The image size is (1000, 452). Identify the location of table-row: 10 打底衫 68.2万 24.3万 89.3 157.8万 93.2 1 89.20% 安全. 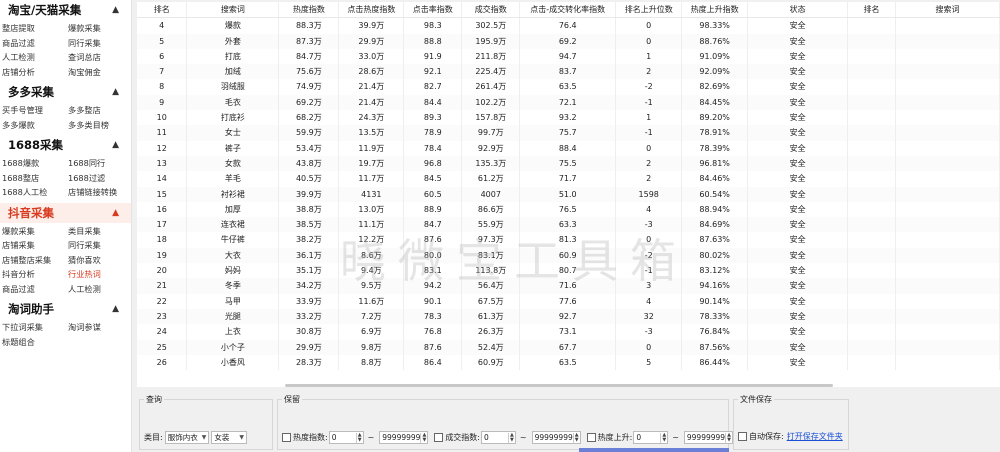
(568, 118).